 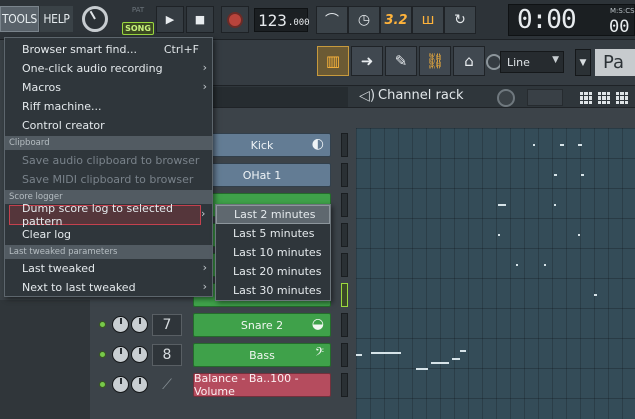 I want to click on song-time-display: 0:00 M:S:CS 00, so click(x=571, y=20).